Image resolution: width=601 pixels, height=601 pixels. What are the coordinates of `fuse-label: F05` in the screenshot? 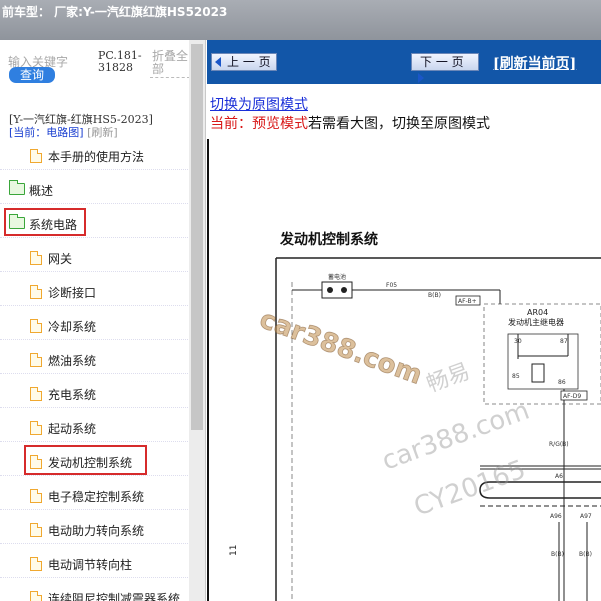 It's located at (391, 285).